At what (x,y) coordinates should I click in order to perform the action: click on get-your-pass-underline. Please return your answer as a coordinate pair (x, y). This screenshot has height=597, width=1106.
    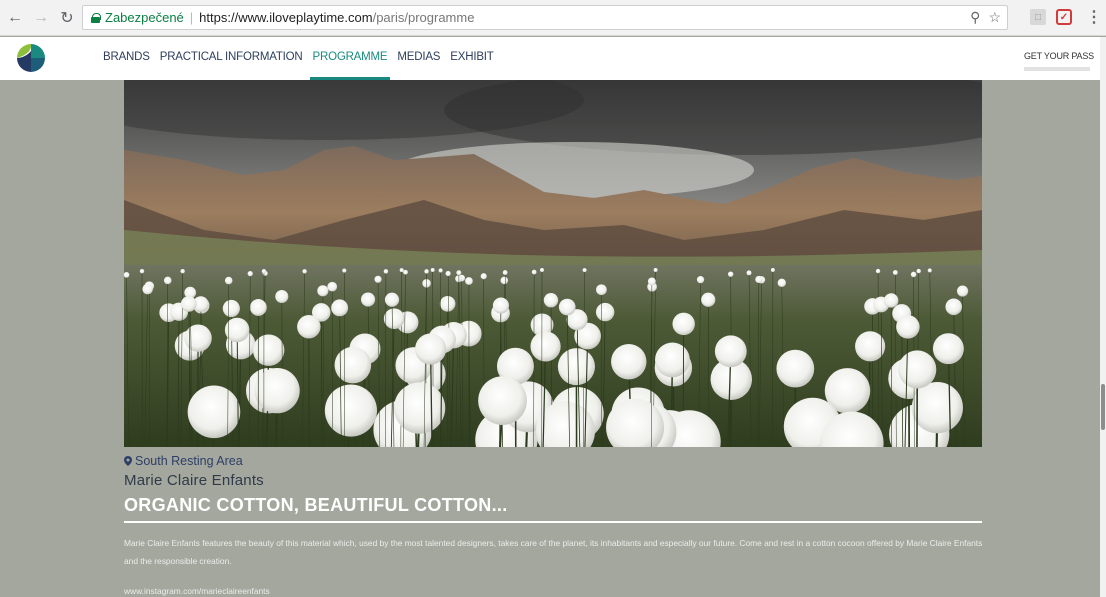
    Looking at the image, I should click on (1057, 69).